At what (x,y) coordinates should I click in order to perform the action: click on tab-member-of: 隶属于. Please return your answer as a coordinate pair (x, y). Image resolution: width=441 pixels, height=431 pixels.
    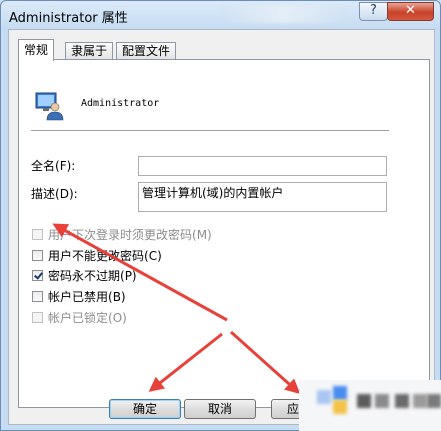
    Looking at the image, I should click on (89, 51).